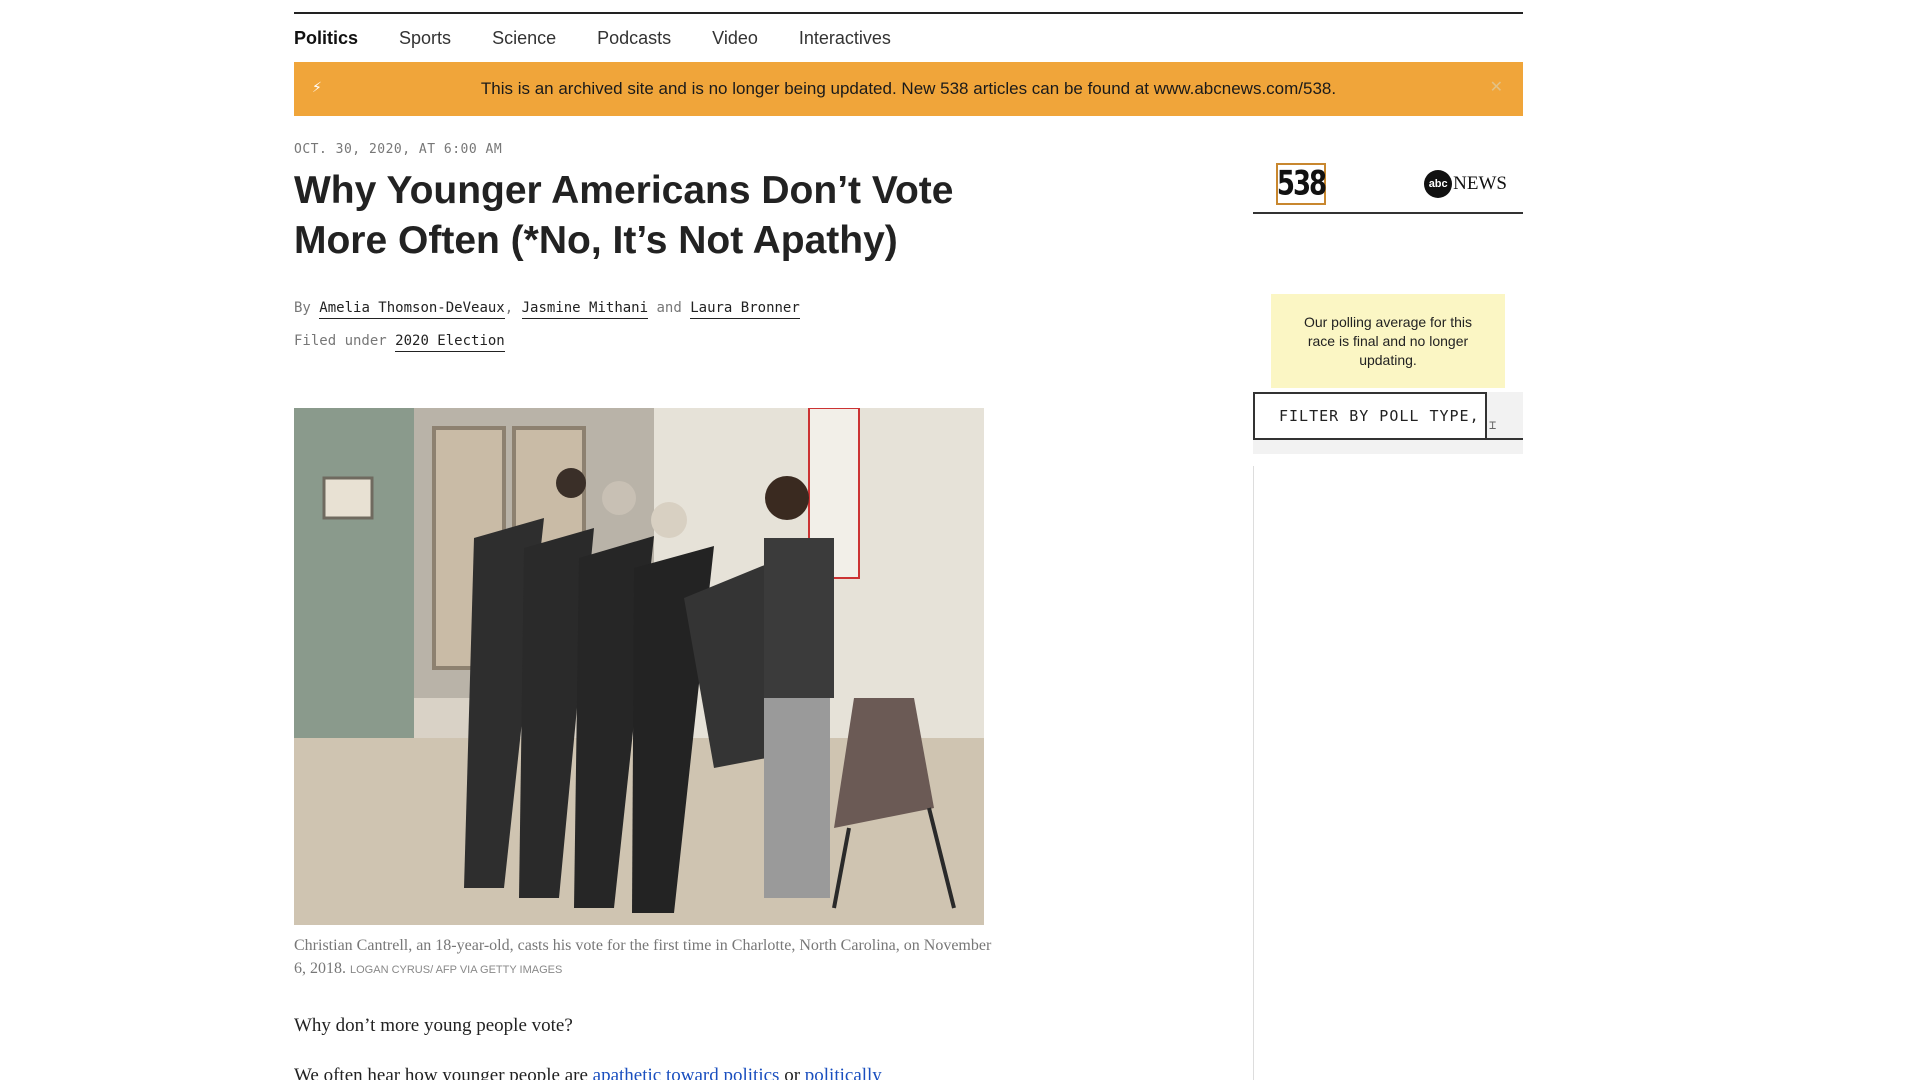 The height and width of the screenshot is (1080, 1920). I want to click on filter-area: FILTER BY POLL TYPE, ⌶, so click(1388, 423).